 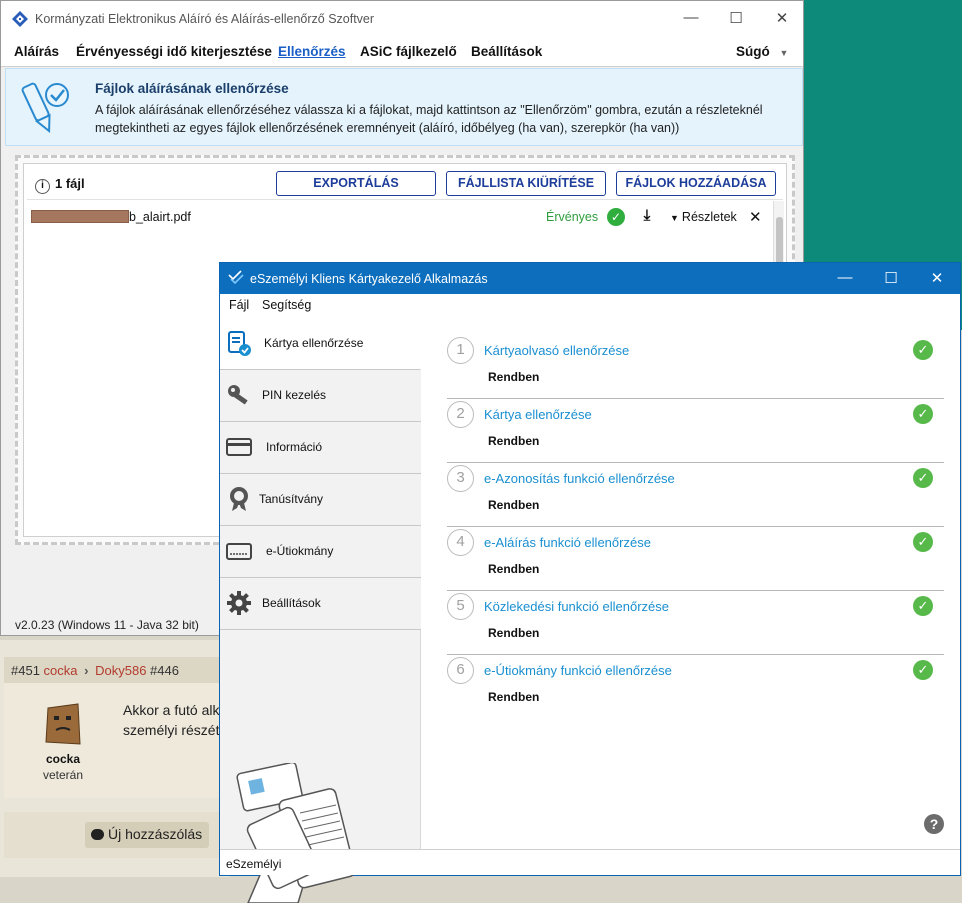 I want to click on post-header: #451 cocka › Doky586 #446, so click(x=112, y=670).